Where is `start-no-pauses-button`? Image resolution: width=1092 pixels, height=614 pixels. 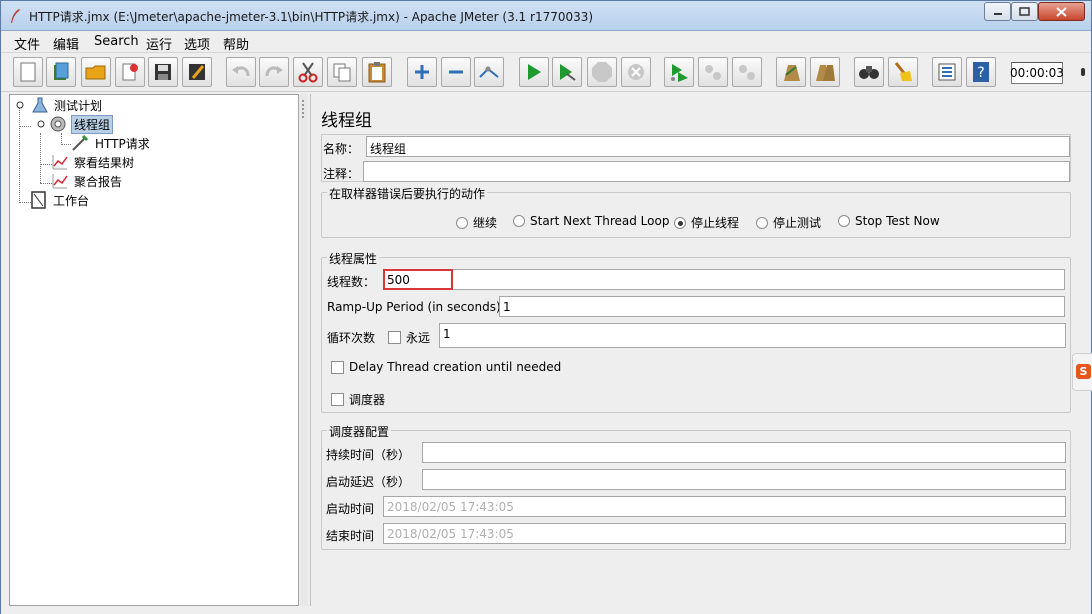 start-no-pauses-button is located at coordinates (567, 72).